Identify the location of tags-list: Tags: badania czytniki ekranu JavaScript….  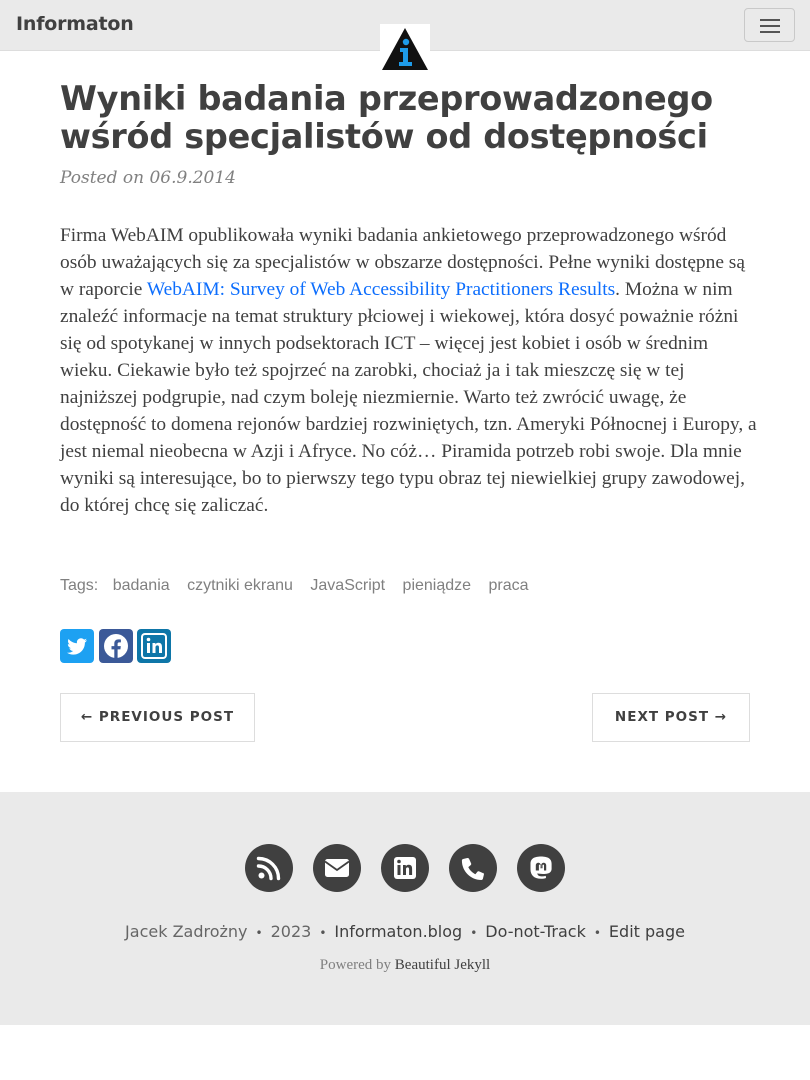
(296, 586).